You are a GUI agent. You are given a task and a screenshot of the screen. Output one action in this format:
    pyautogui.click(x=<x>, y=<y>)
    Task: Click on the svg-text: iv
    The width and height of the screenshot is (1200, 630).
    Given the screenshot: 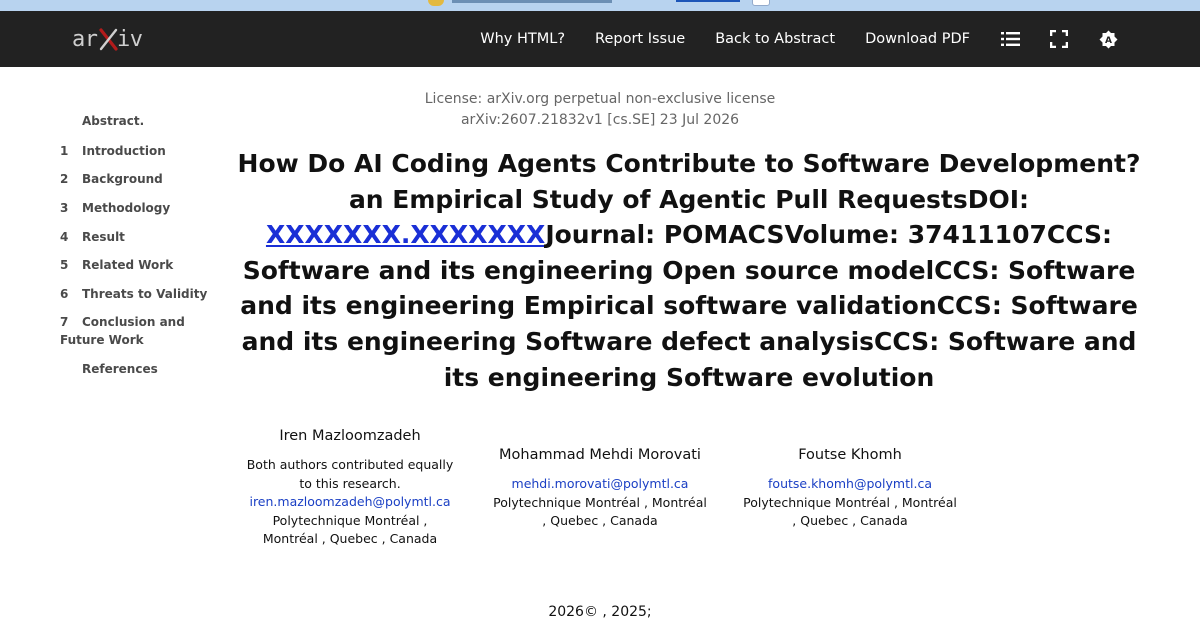 What is the action you would take?
    pyautogui.click(x=130, y=39)
    